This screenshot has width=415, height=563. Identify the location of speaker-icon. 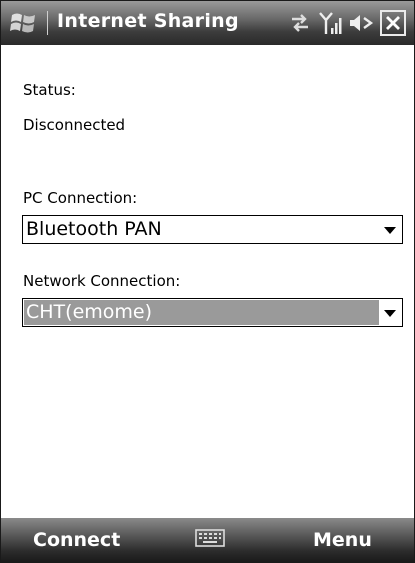
(361, 23).